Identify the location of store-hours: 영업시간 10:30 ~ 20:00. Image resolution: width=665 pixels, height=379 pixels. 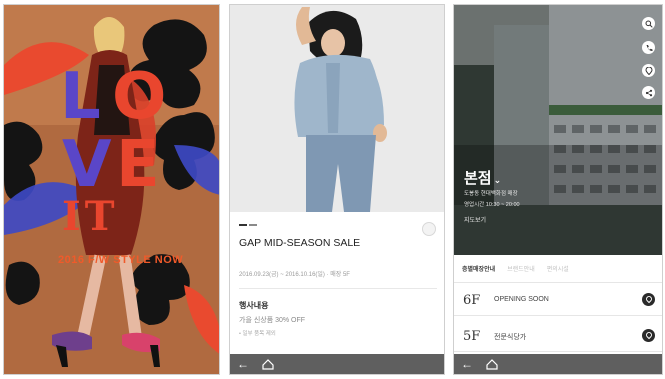
(492, 205).